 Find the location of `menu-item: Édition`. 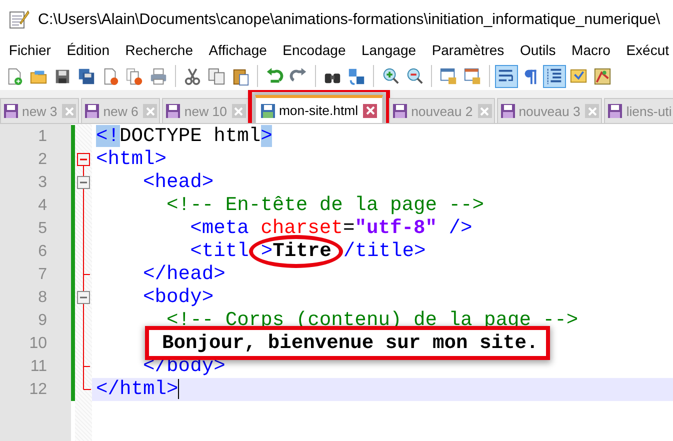

menu-item: Édition is located at coordinates (88, 50).